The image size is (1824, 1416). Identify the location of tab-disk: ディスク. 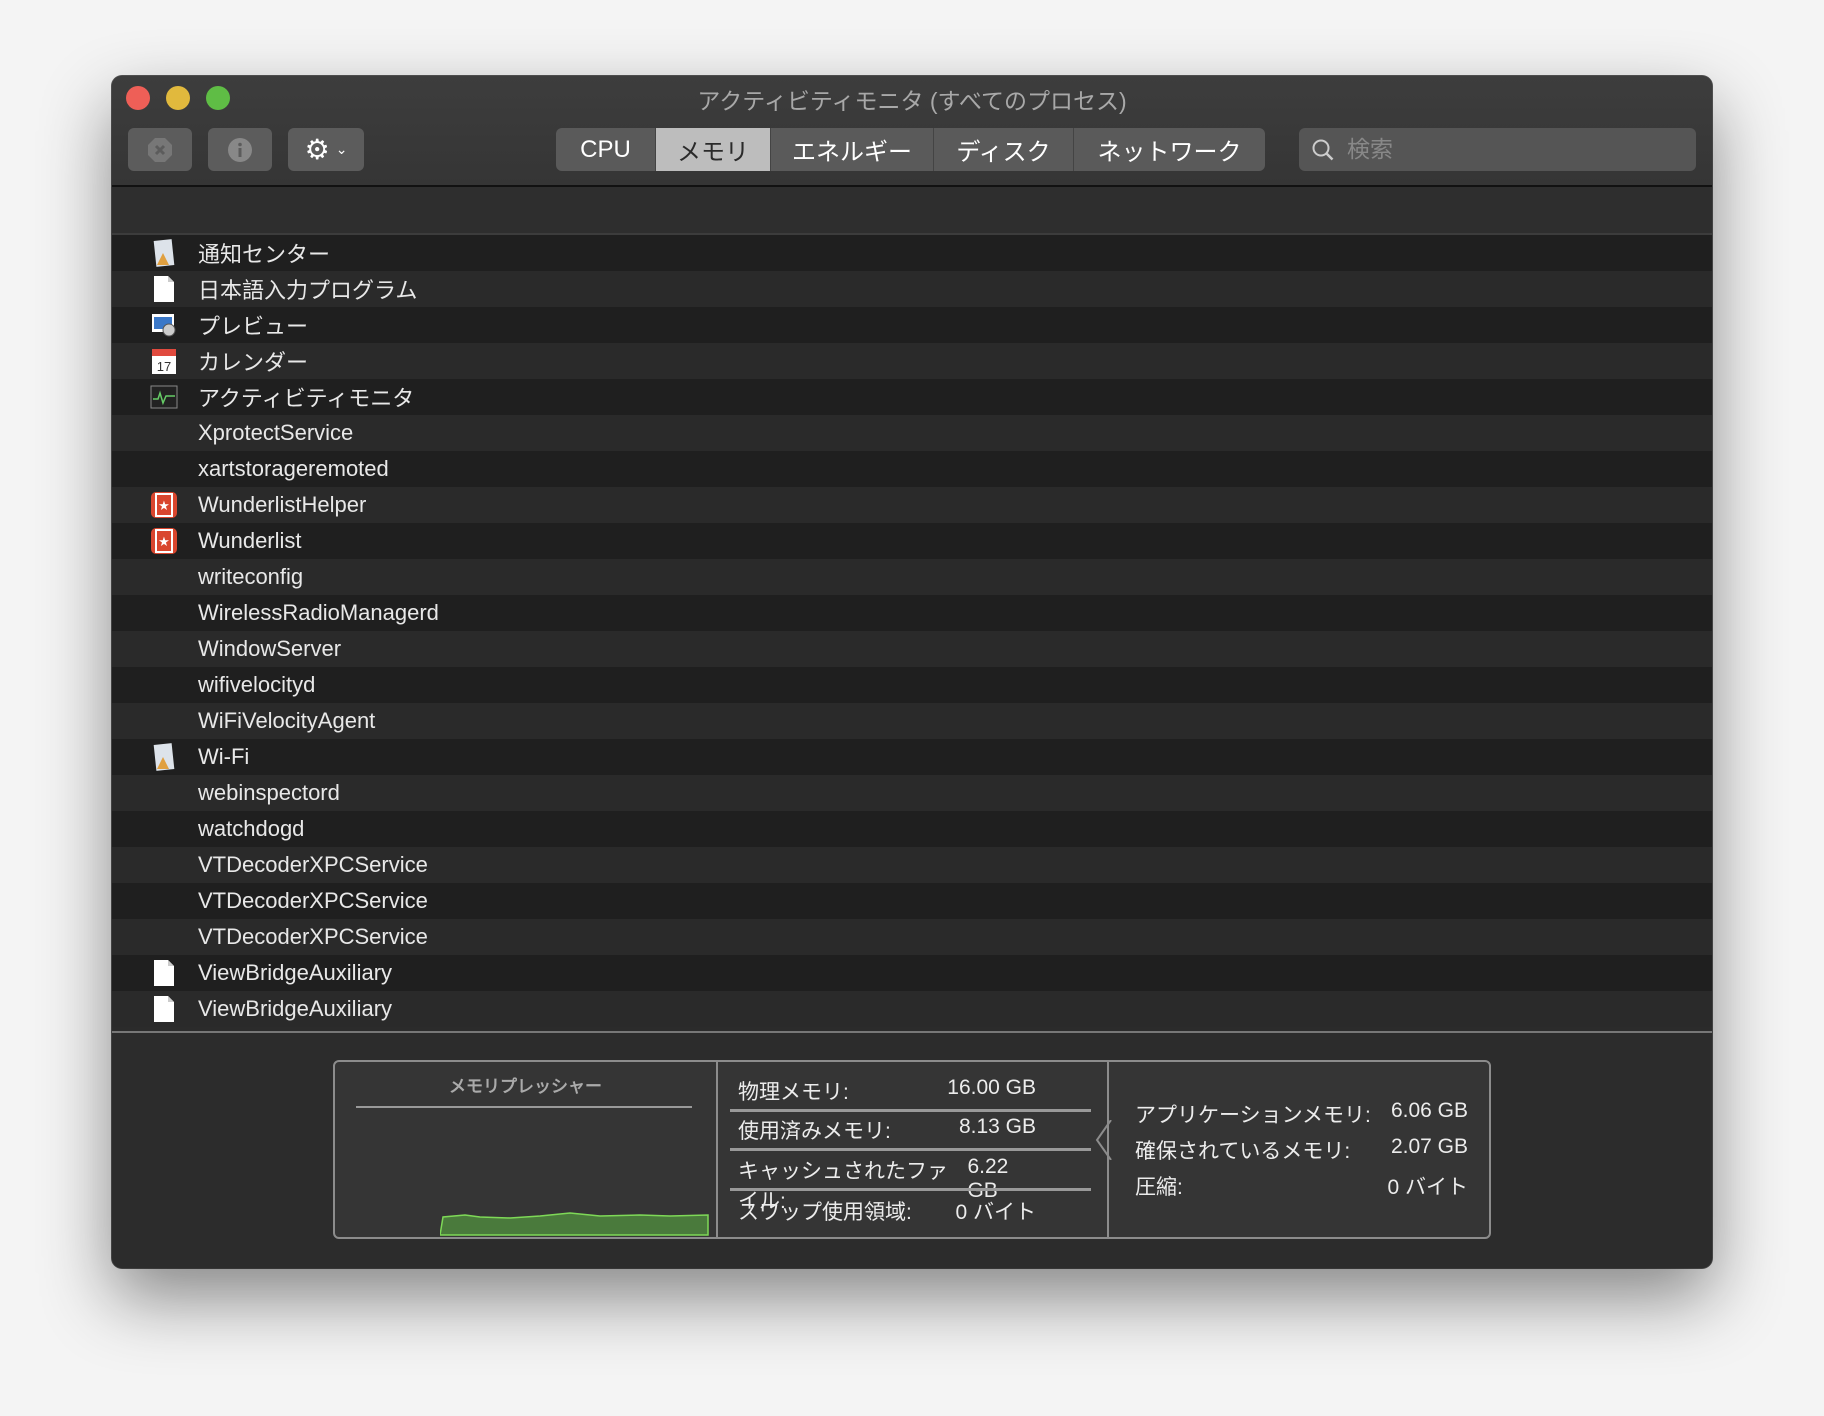
(1004, 149).